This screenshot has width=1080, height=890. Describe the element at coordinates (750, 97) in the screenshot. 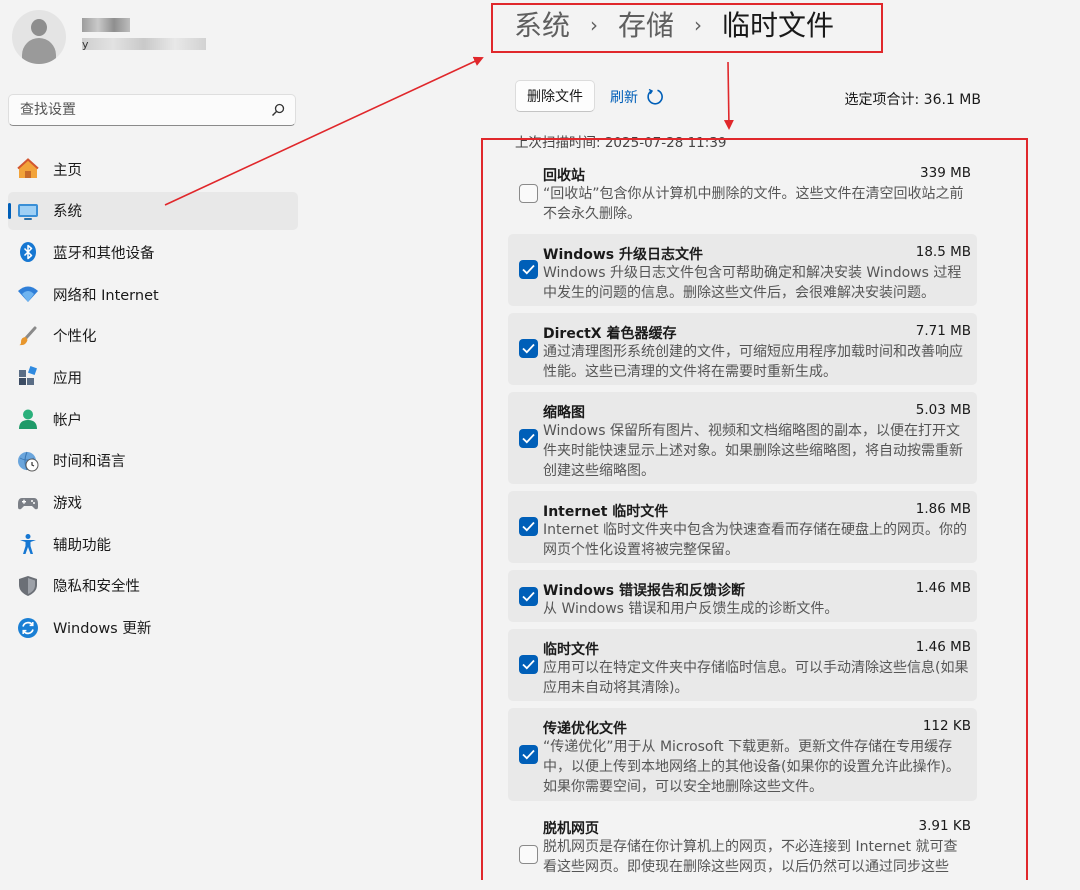

I see `toolbar: 删除文件 刷新 选定项合计: 36.1 MB` at that location.